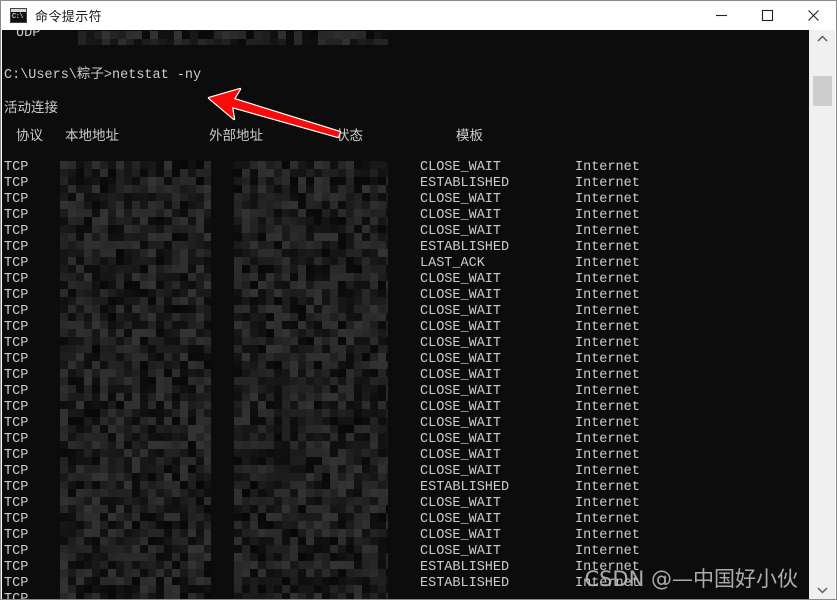 This screenshot has width=837, height=600. I want to click on cmd-icon-prompt-text: C:\, so click(18, 17).